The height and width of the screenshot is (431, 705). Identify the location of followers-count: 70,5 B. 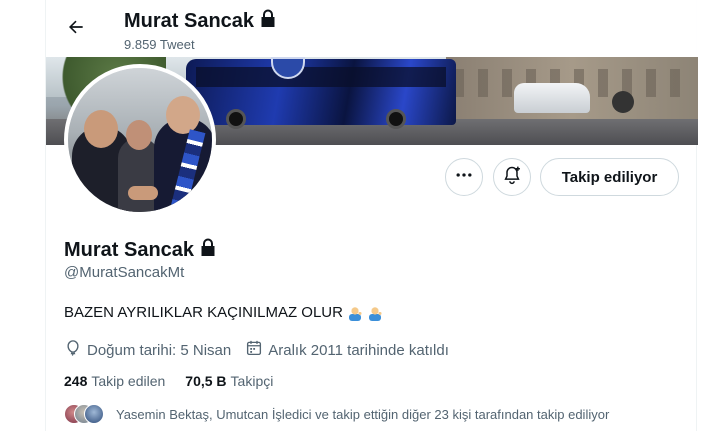
(206, 381).